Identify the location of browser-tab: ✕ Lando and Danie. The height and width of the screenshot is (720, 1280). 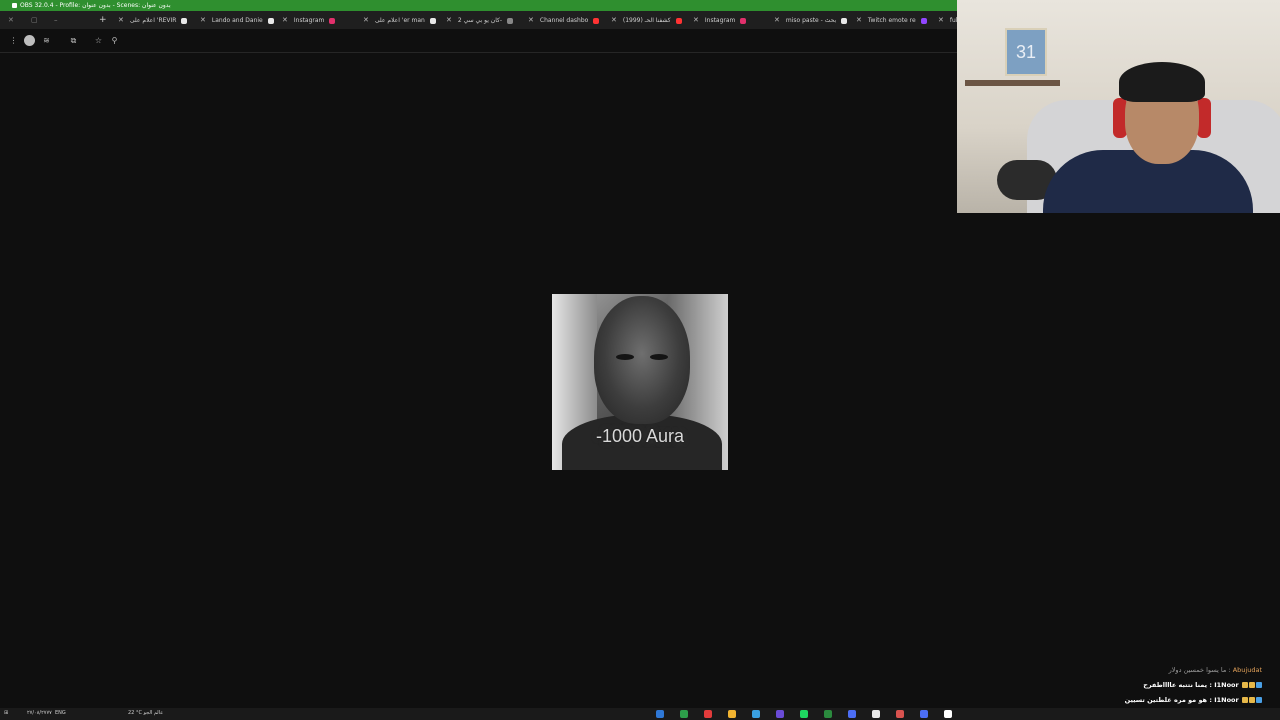
(239, 20).